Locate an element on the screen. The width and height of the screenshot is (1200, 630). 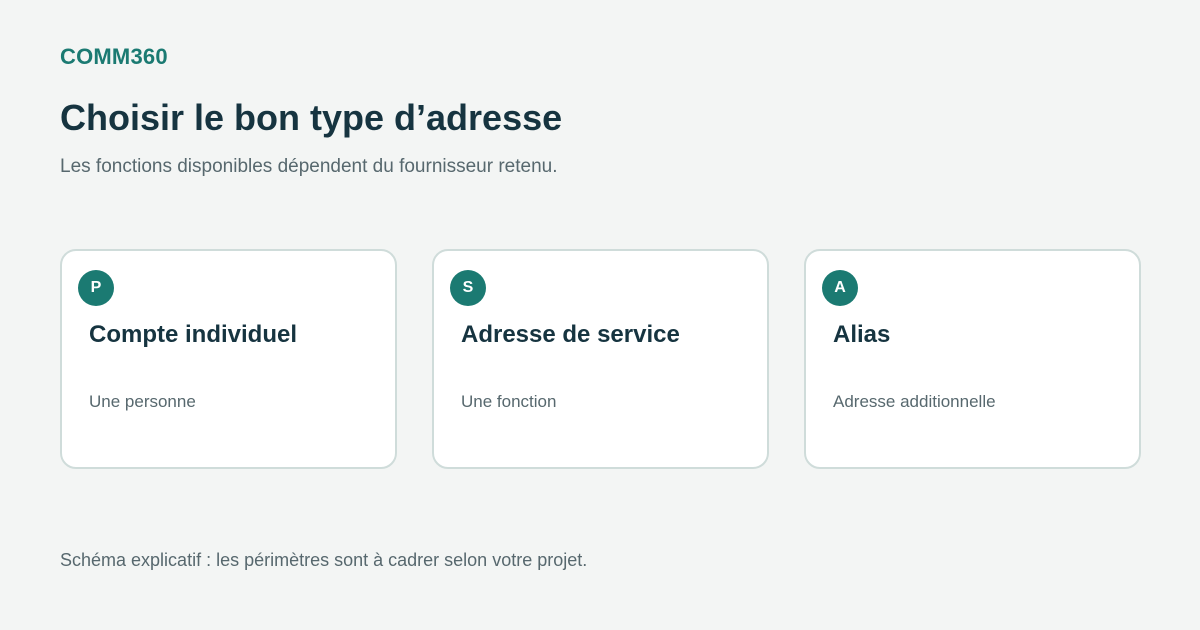
card-description-service-address: Une fonction is located at coordinates (509, 401).